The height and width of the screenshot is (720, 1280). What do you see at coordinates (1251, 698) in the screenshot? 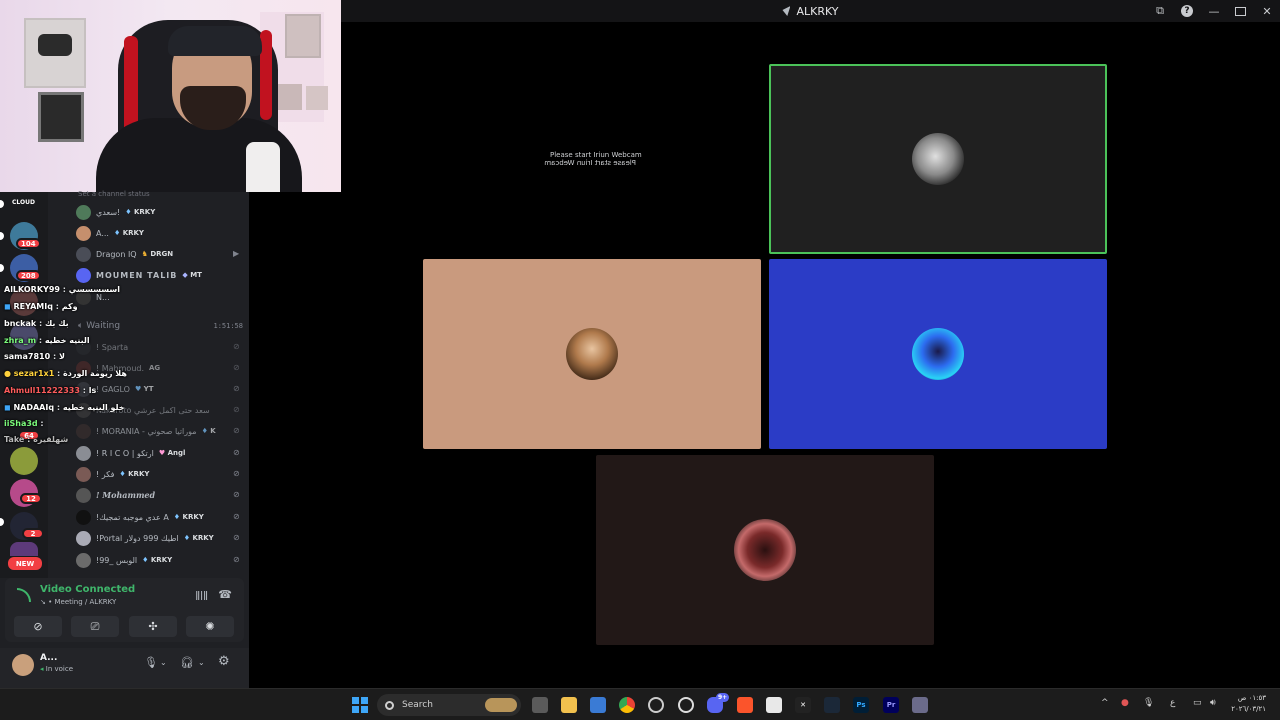
I see `clock-time: ٠١:٥٣ ص` at bounding box center [1251, 698].